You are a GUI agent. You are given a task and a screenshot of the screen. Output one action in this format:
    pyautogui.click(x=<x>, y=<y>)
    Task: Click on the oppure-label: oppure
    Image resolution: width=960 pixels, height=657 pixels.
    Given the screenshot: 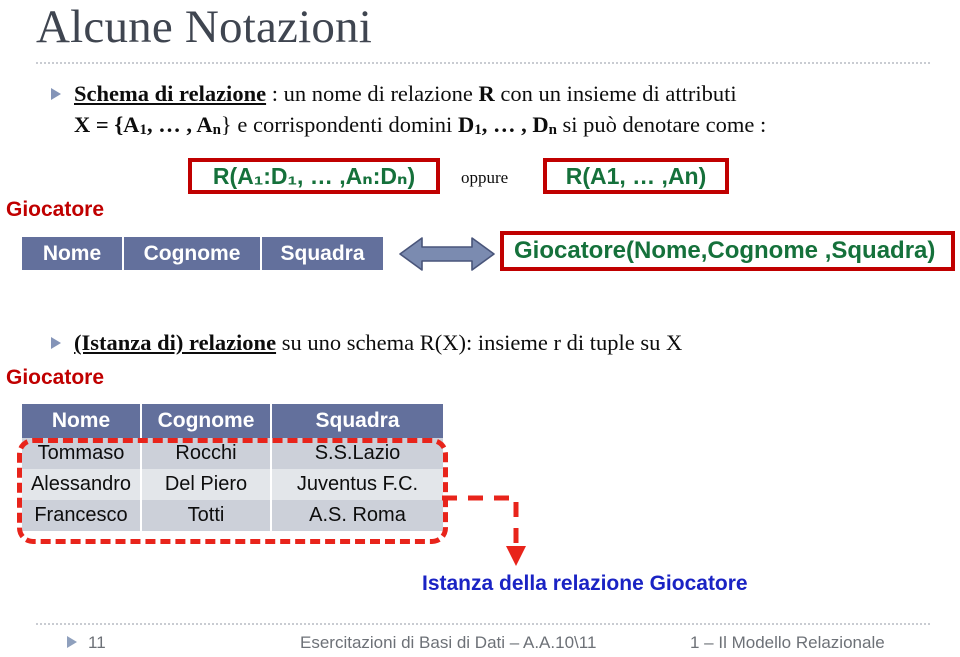 What is the action you would take?
    pyautogui.click(x=485, y=177)
    